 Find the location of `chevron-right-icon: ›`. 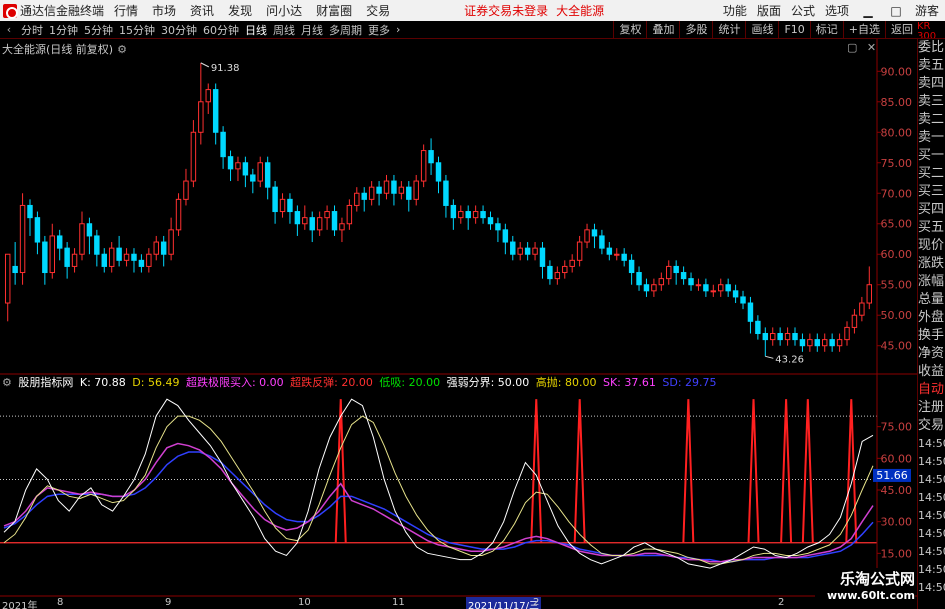

chevron-right-icon: › is located at coordinates (398, 29).